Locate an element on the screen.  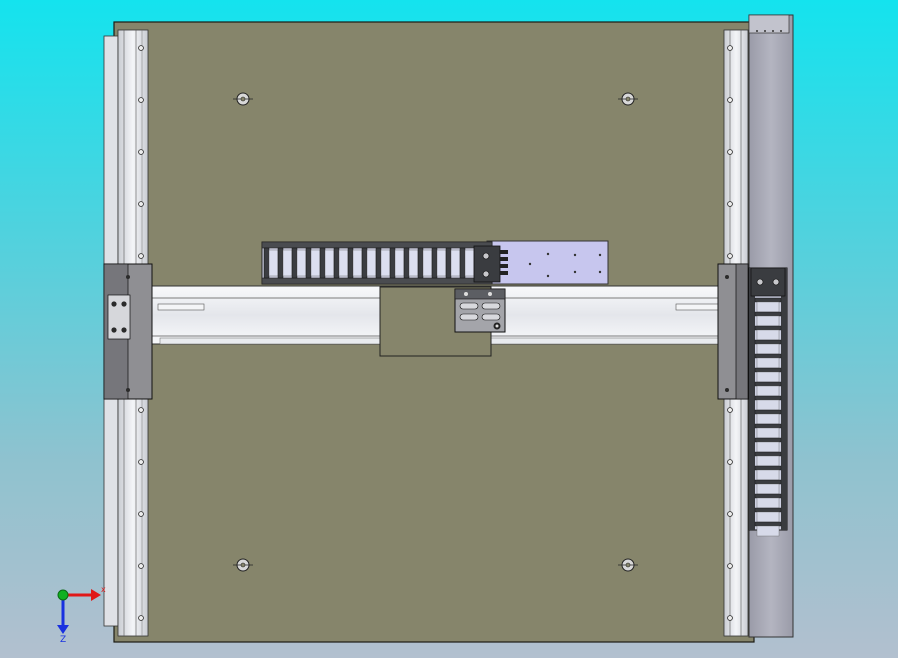
carriage-connector-block is located at coordinates (480, 310).